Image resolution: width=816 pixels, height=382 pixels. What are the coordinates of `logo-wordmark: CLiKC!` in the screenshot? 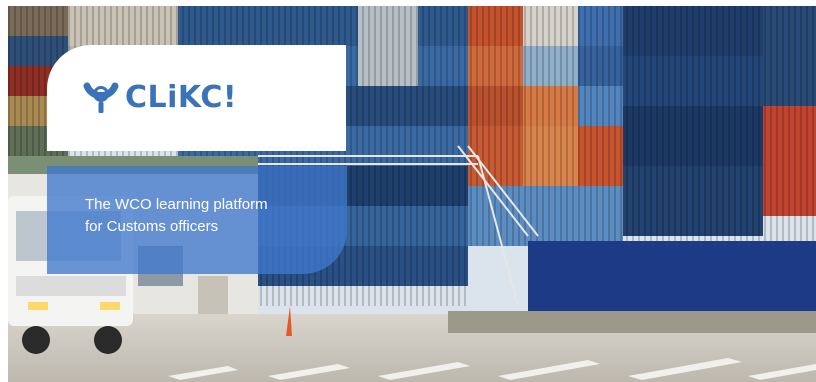 It's located at (181, 97).